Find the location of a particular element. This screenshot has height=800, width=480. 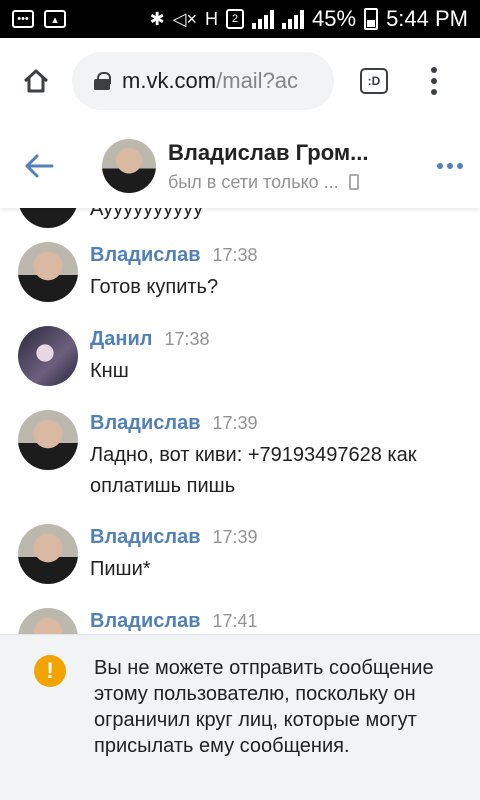

message-text: Кнш is located at coordinates (109, 371).